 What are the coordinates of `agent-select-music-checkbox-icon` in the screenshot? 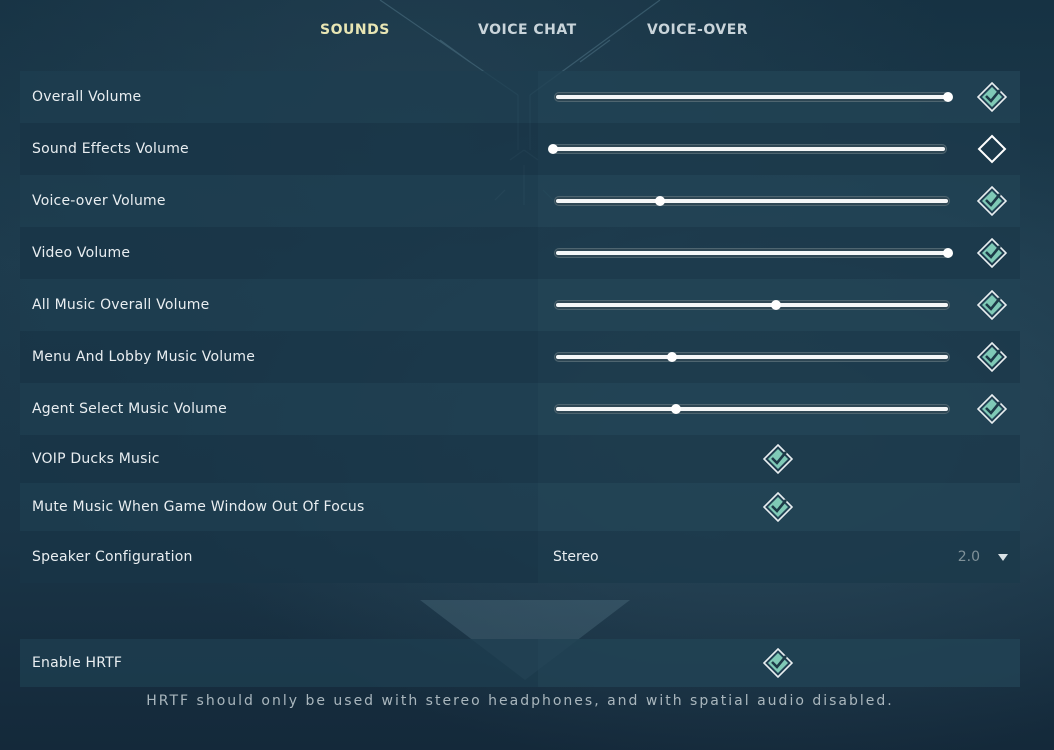 It's located at (992, 409).